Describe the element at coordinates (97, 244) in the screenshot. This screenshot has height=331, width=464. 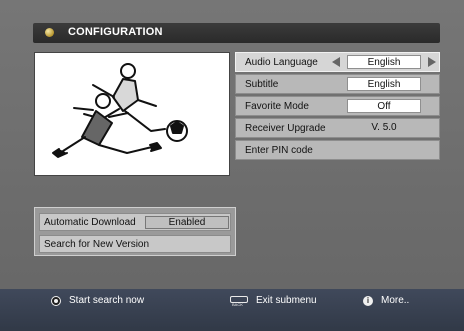
I see `search-new-version-label: Search for New Version` at that location.